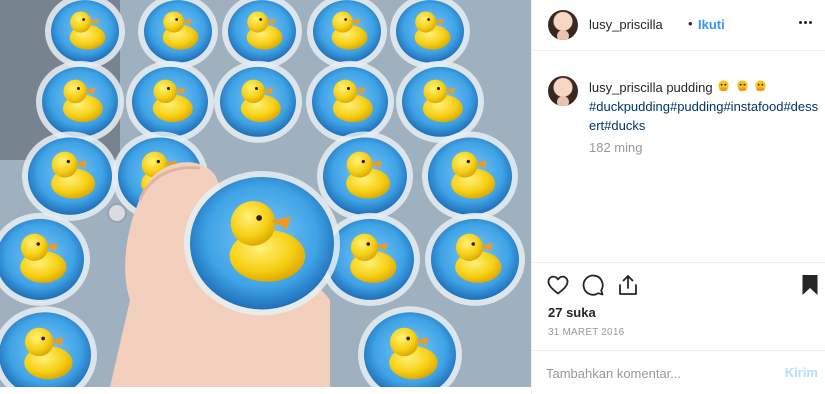 Image resolution: width=825 pixels, height=394 pixels. What do you see at coordinates (563, 25) in the screenshot?
I see `avatar` at bounding box center [563, 25].